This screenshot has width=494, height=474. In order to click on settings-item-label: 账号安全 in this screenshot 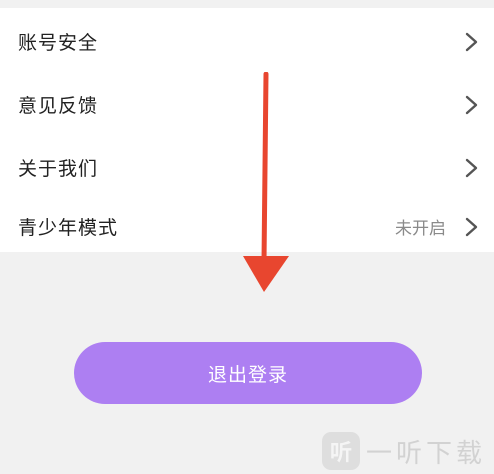, I will do `click(58, 43)`.